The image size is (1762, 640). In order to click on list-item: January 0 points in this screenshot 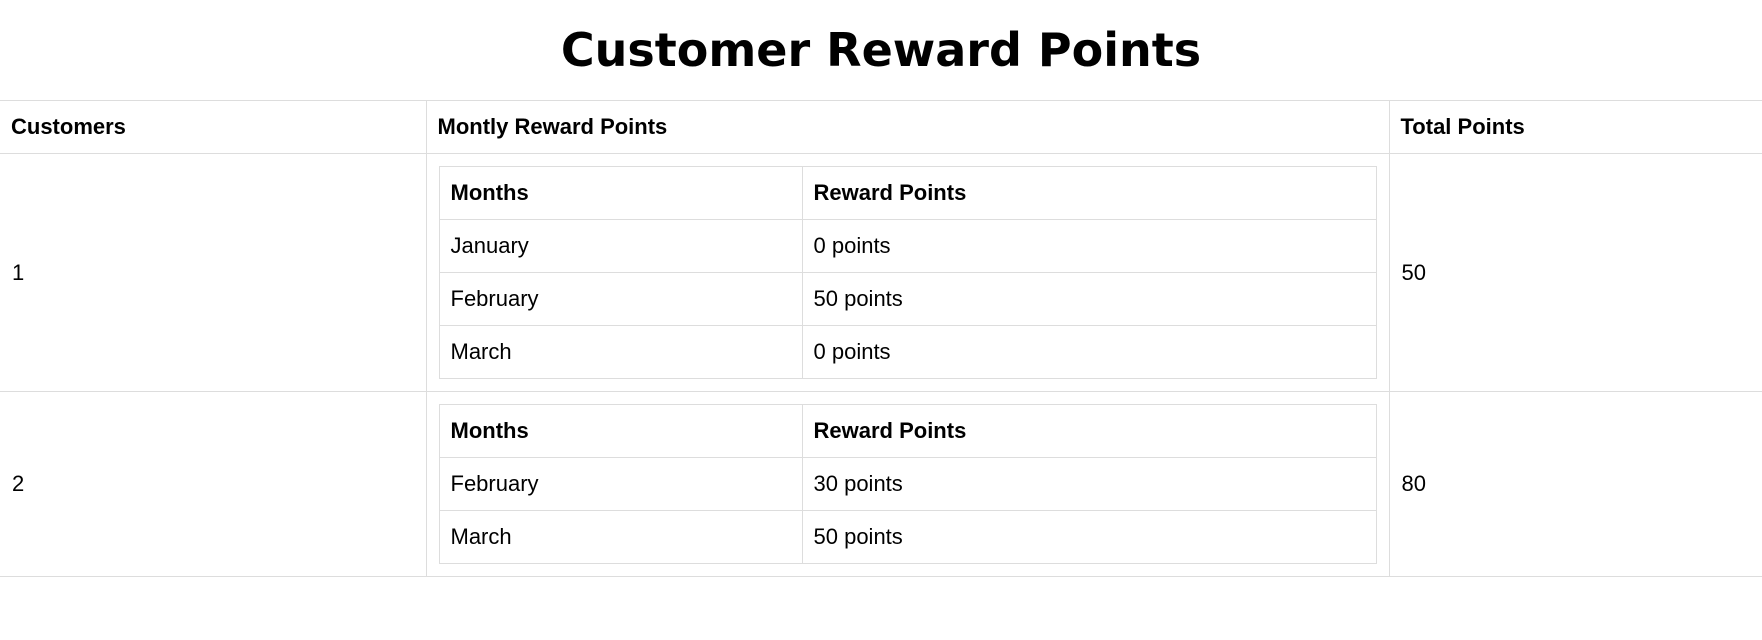, I will do `click(907, 246)`.